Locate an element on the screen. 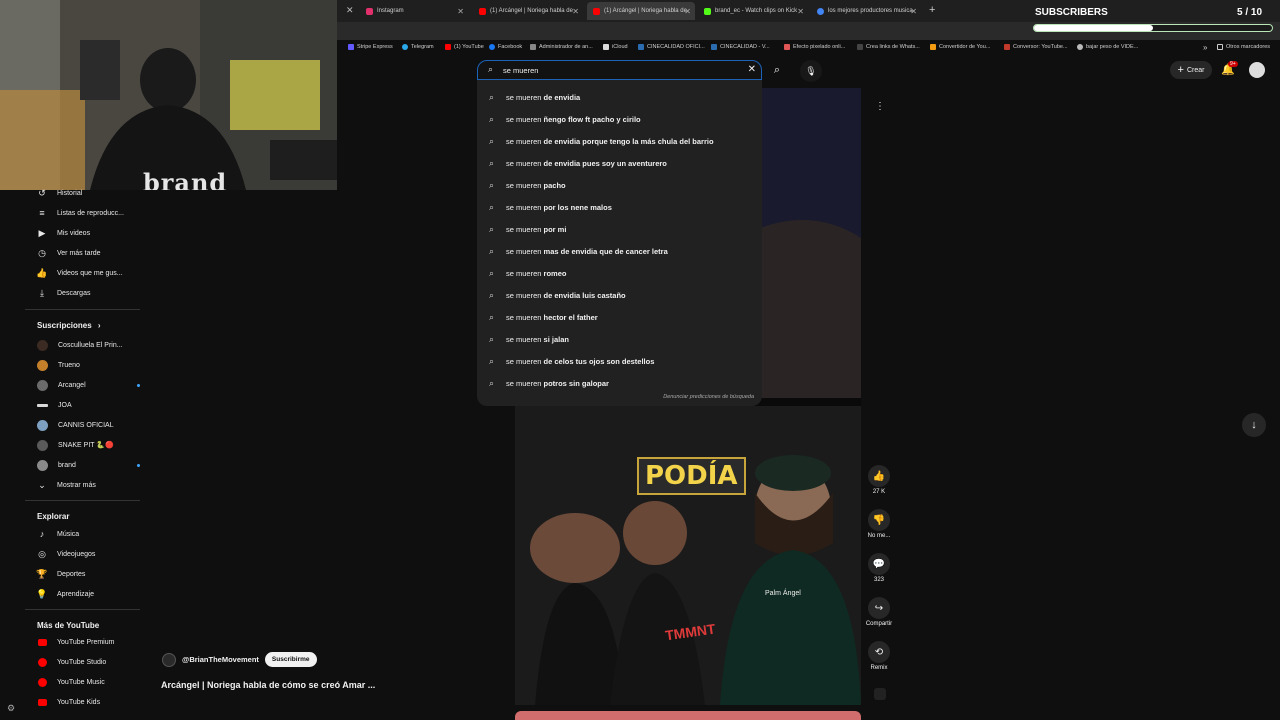 The height and width of the screenshot is (720, 1280). tab-google: los mejores productores musica ✕ is located at coordinates (866, 11).